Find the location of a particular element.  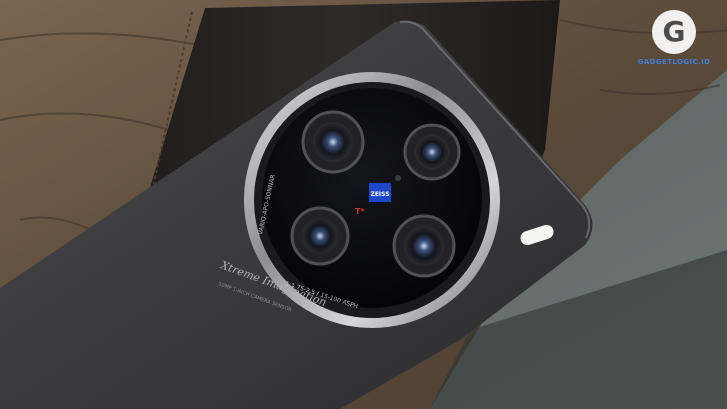

lens-bottom-left is located at coordinates (320, 236).